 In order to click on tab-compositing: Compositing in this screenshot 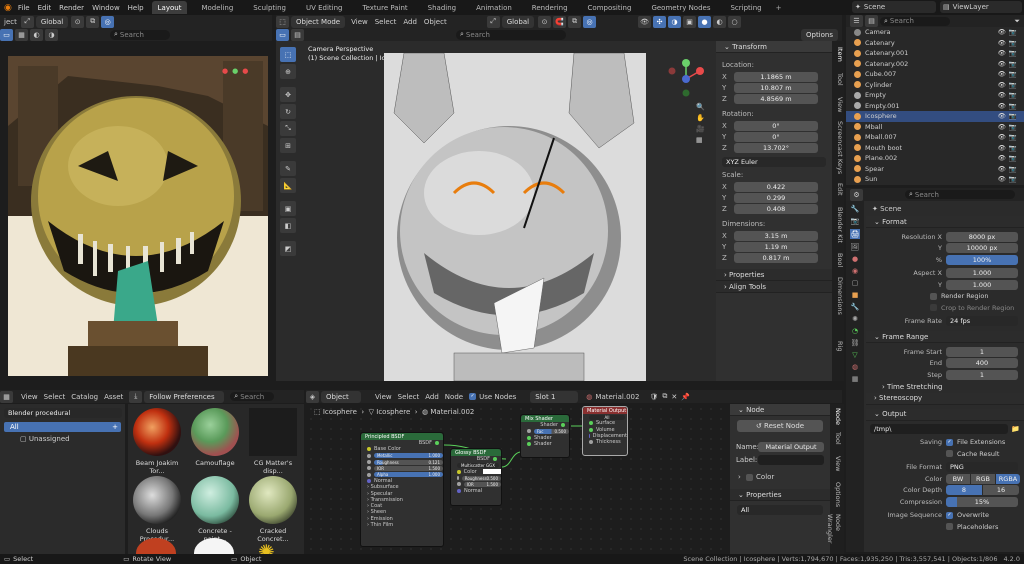, I will do `click(610, 7)`.